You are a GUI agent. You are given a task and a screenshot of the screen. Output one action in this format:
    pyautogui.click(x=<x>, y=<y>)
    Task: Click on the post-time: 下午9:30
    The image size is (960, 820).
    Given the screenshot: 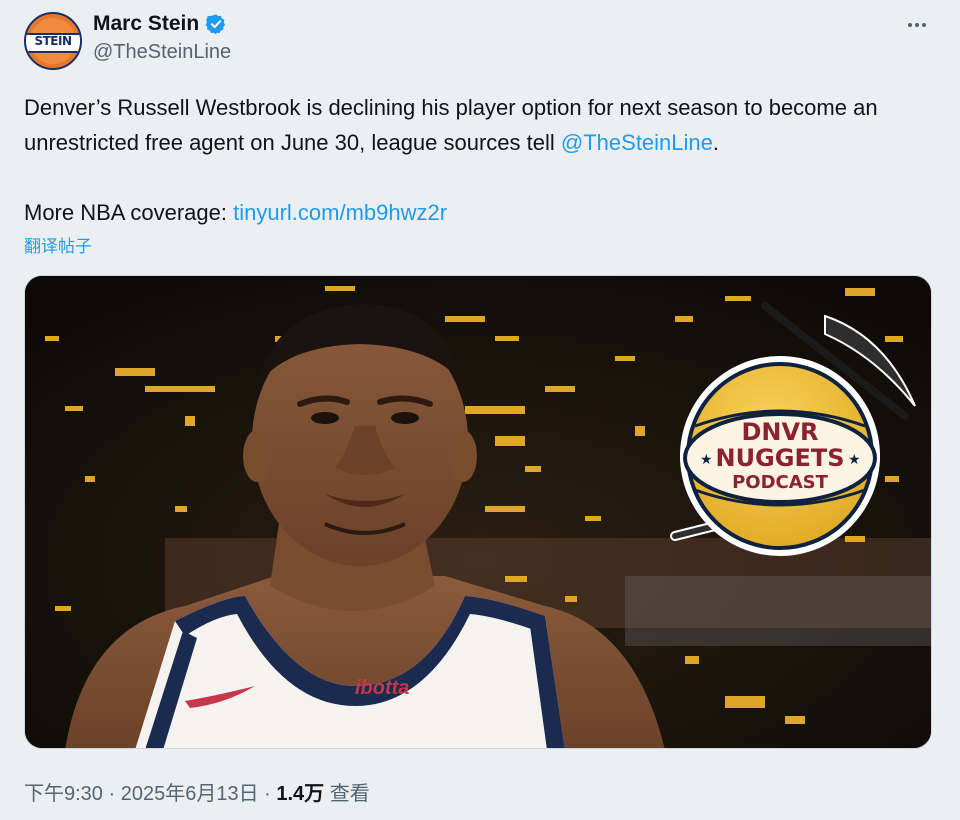 What is the action you would take?
    pyautogui.click(x=63, y=794)
    